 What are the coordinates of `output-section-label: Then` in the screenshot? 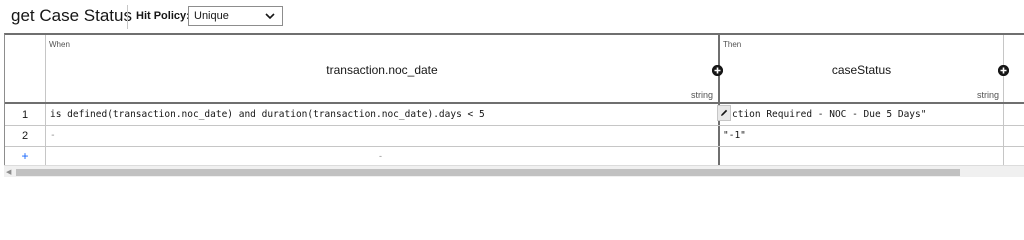 It's located at (732, 44).